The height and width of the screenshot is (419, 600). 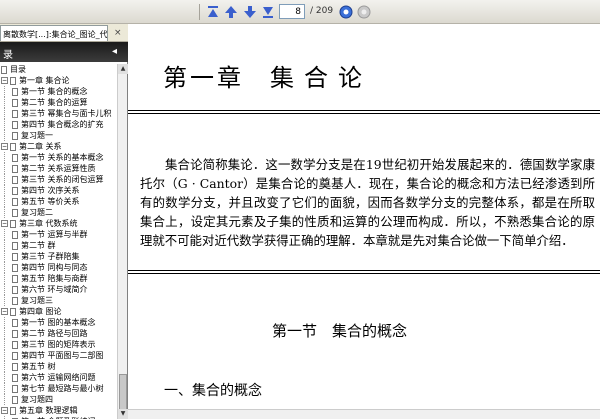 What do you see at coordinates (66, 113) in the screenshot?
I see `outline-item-label: 第三节 幂集合与面卡儿积` at bounding box center [66, 113].